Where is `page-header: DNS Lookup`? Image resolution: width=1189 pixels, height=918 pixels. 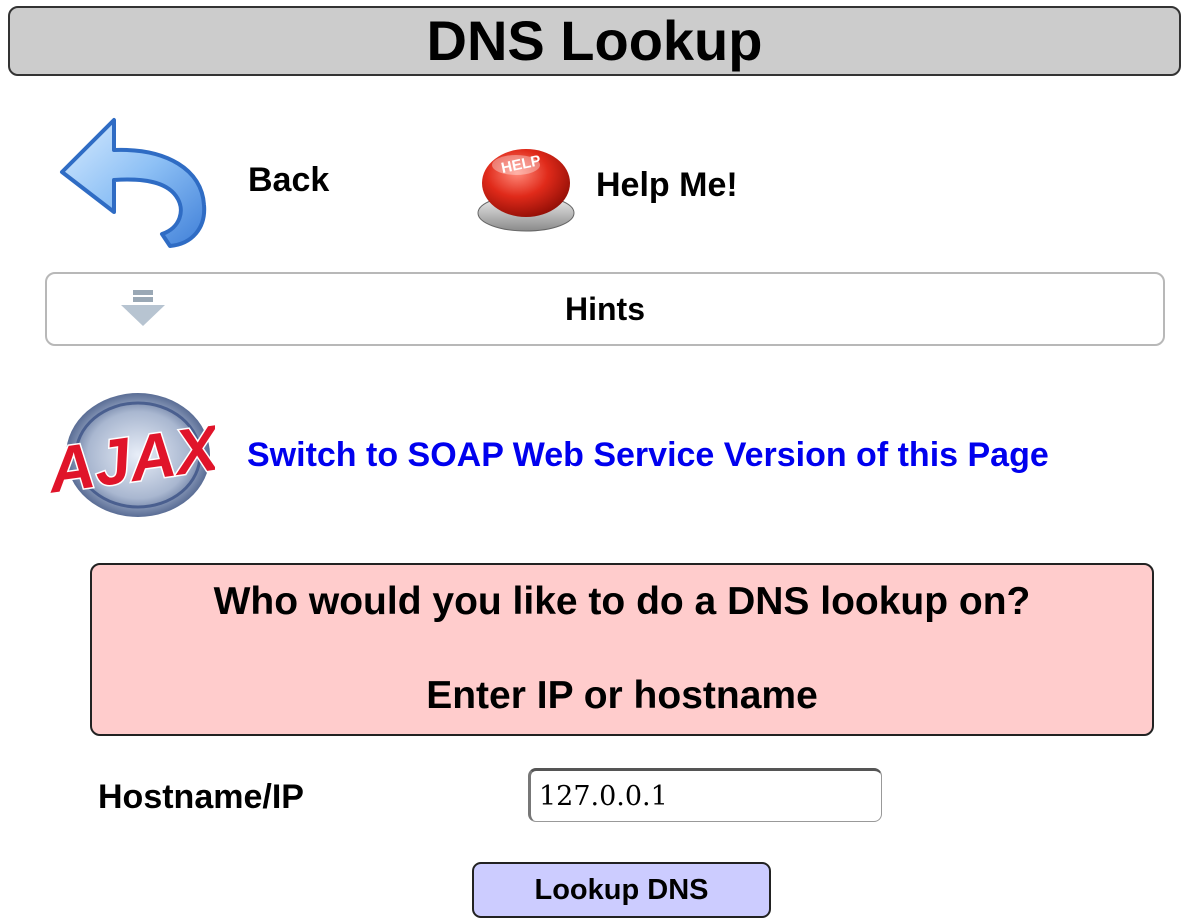
page-header: DNS Lookup is located at coordinates (594, 41).